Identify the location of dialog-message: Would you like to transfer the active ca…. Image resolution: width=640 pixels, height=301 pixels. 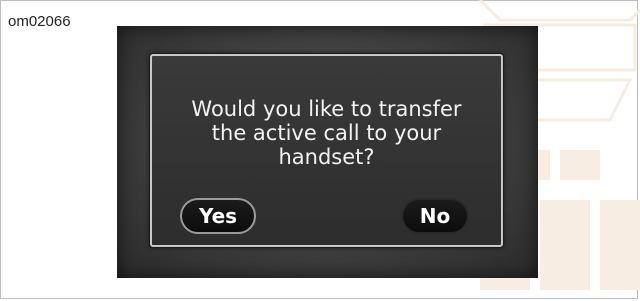
(326, 133).